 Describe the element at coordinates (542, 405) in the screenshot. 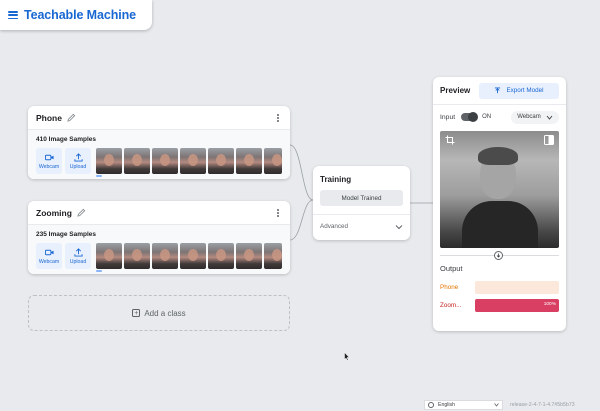

I see `release-version: release-2-4-7-1-4.7#5b5b73` at that location.